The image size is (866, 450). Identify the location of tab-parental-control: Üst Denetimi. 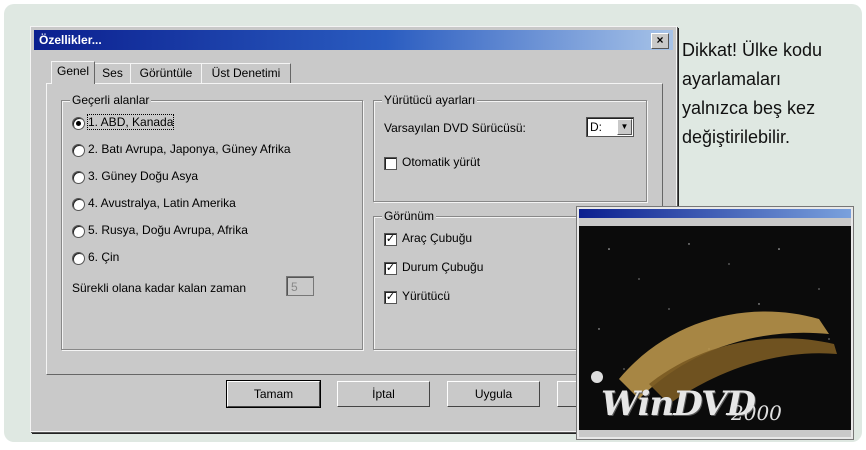
(246, 73).